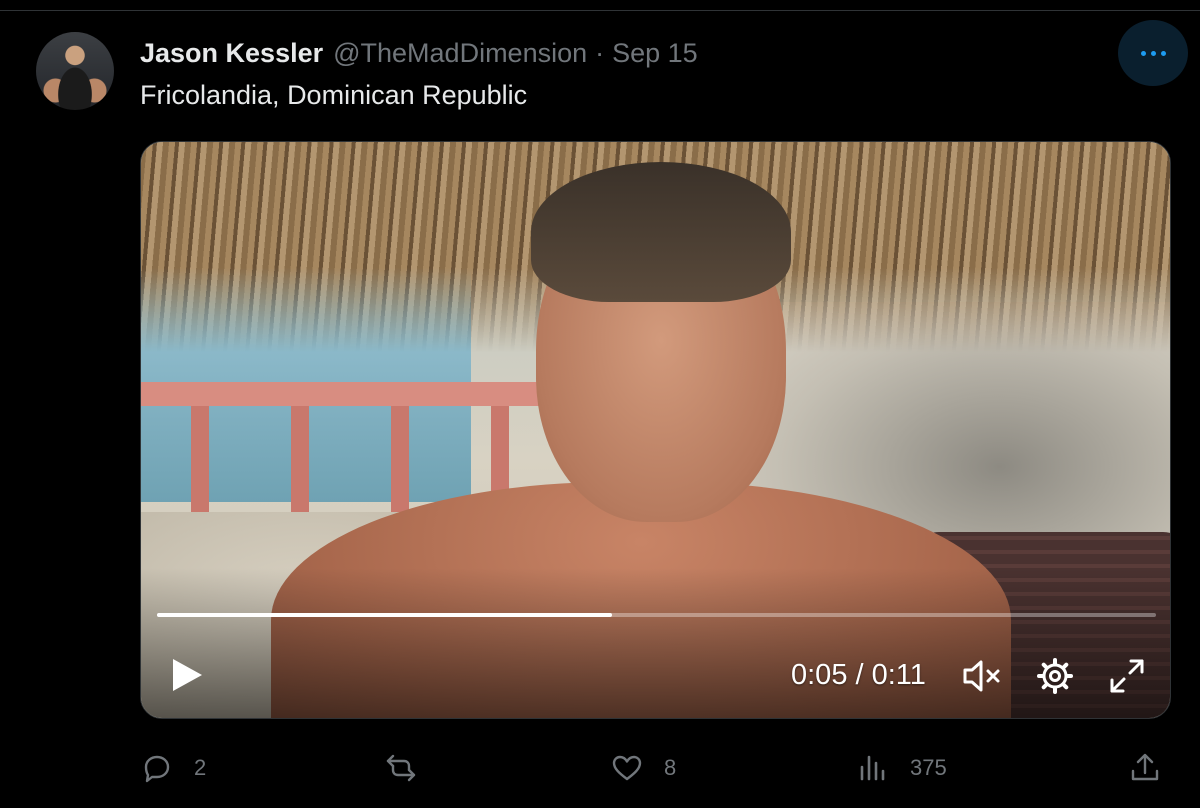 This screenshot has height=808, width=1200. I want to click on views-chart-icon, so click(872, 768).